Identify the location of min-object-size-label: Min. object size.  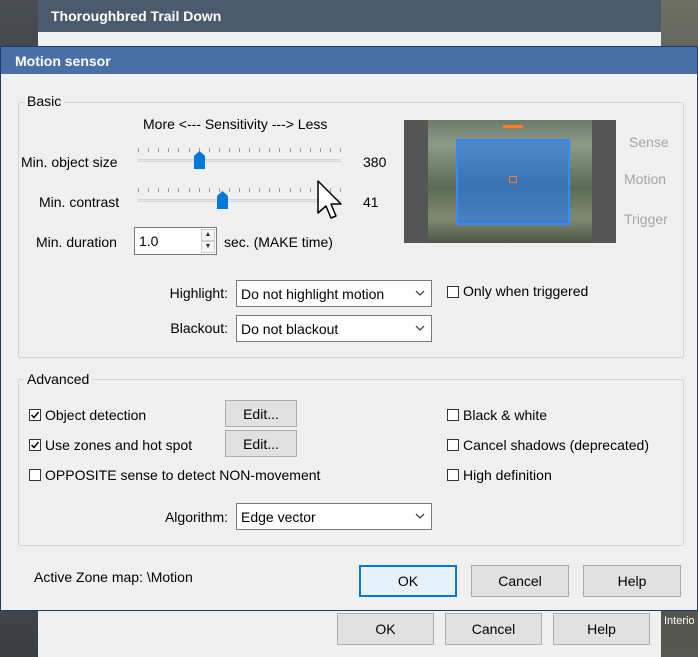
(69, 162).